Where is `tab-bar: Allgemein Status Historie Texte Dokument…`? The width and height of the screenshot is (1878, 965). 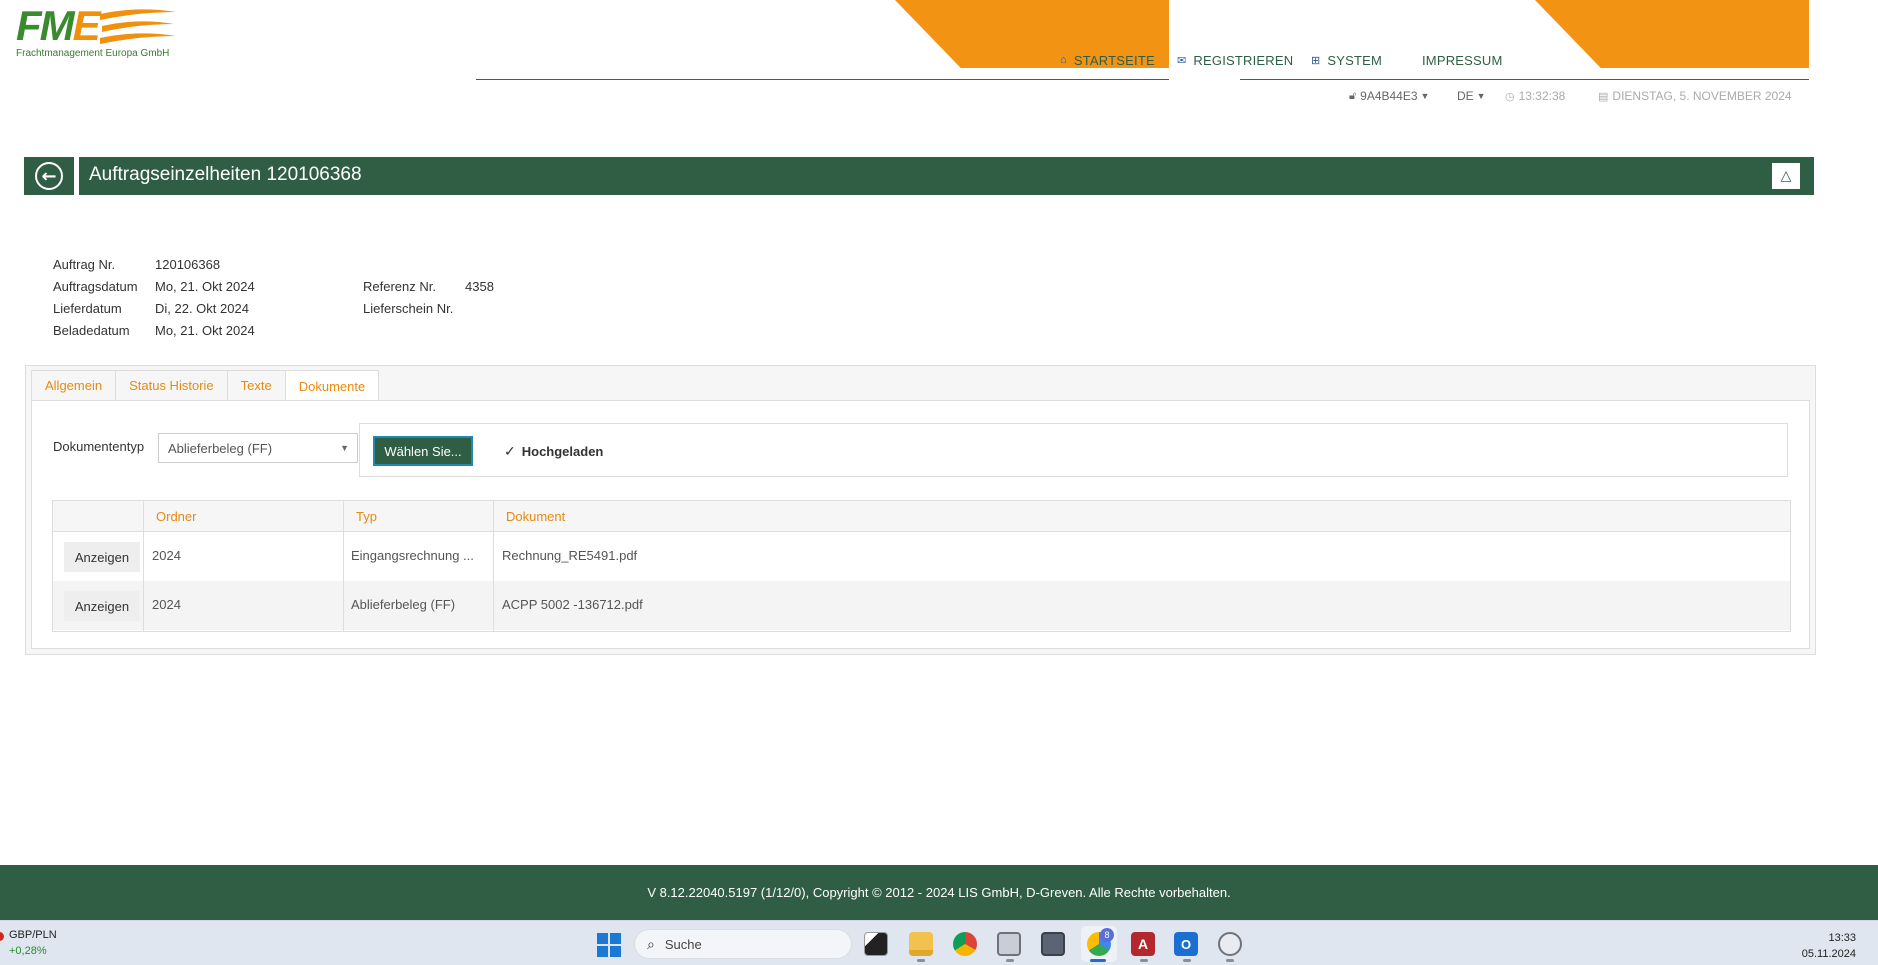
tab-bar: Allgemein Status Historie Texte Dokument… is located at coordinates (205, 385).